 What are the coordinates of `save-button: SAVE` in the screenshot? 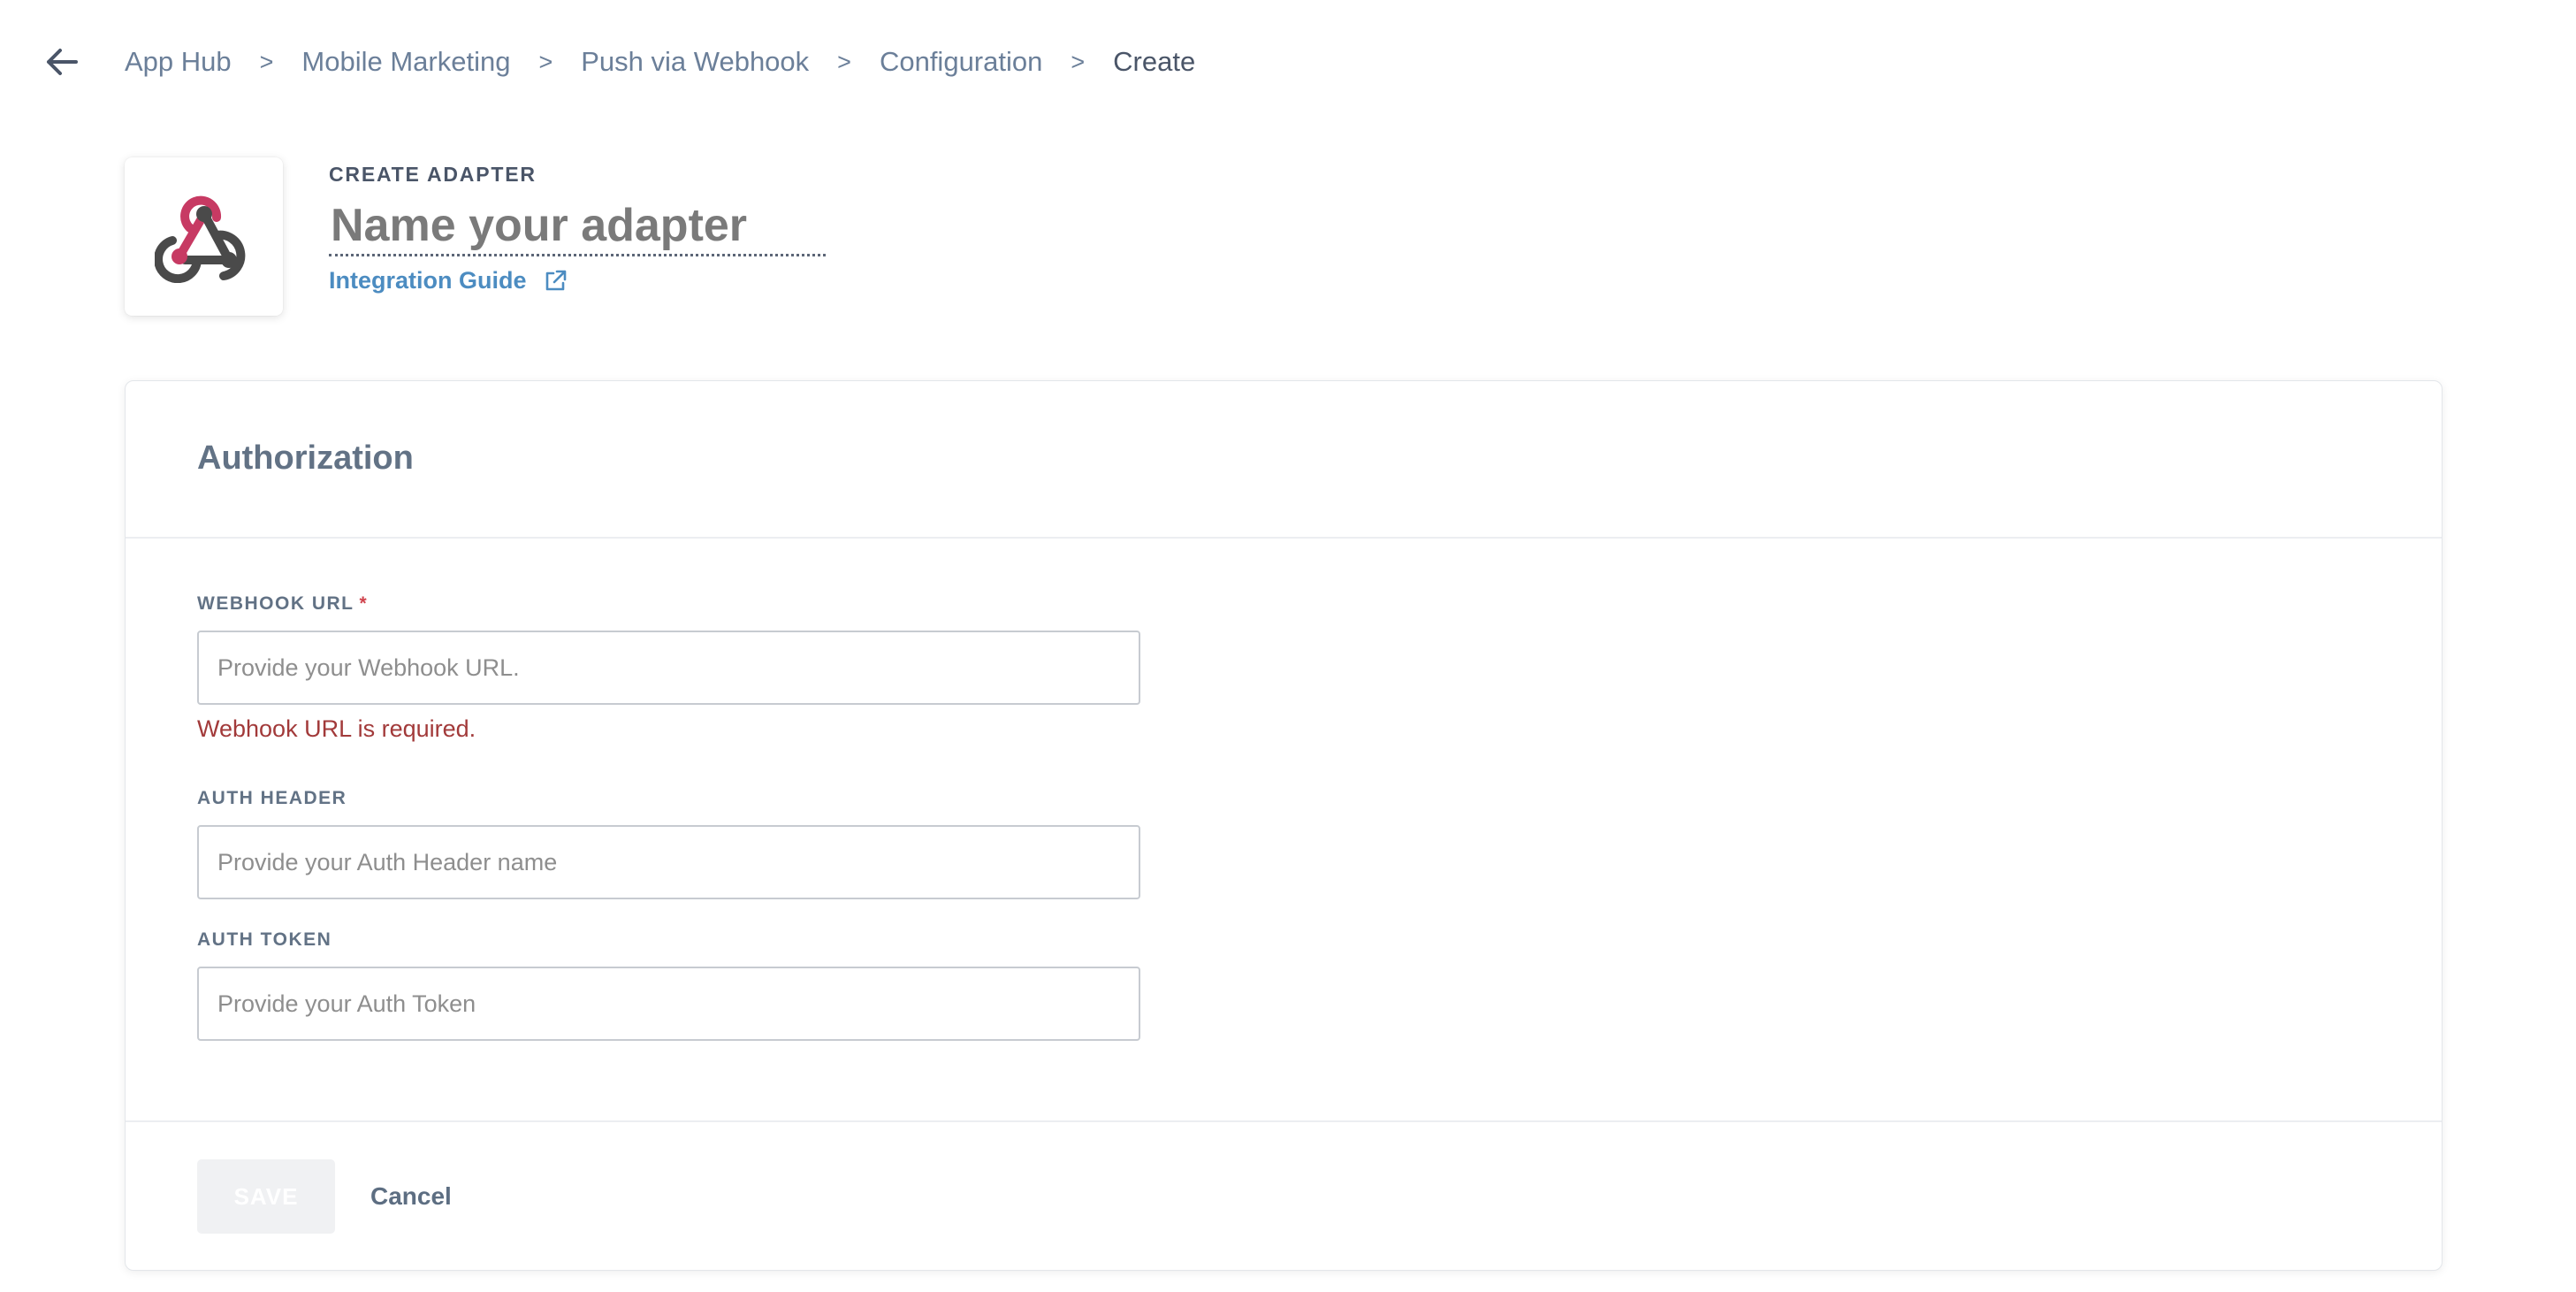 It's located at (266, 1196).